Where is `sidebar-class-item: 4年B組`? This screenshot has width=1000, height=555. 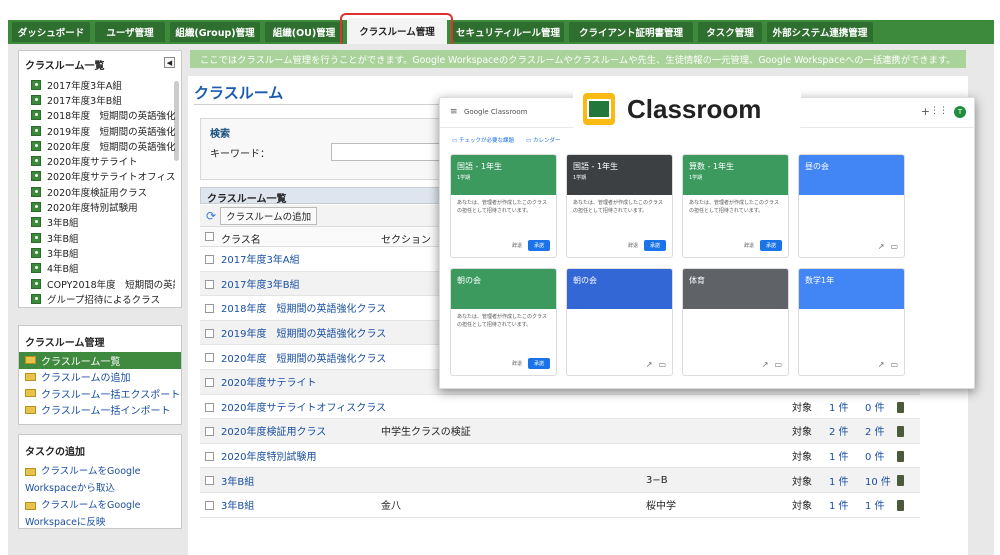
sidebar-class-item: 4年B組 is located at coordinates (99, 268).